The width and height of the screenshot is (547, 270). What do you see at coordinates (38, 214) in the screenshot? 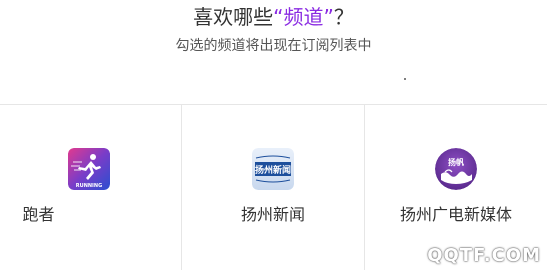
I see `channel-label: 跑者` at bounding box center [38, 214].